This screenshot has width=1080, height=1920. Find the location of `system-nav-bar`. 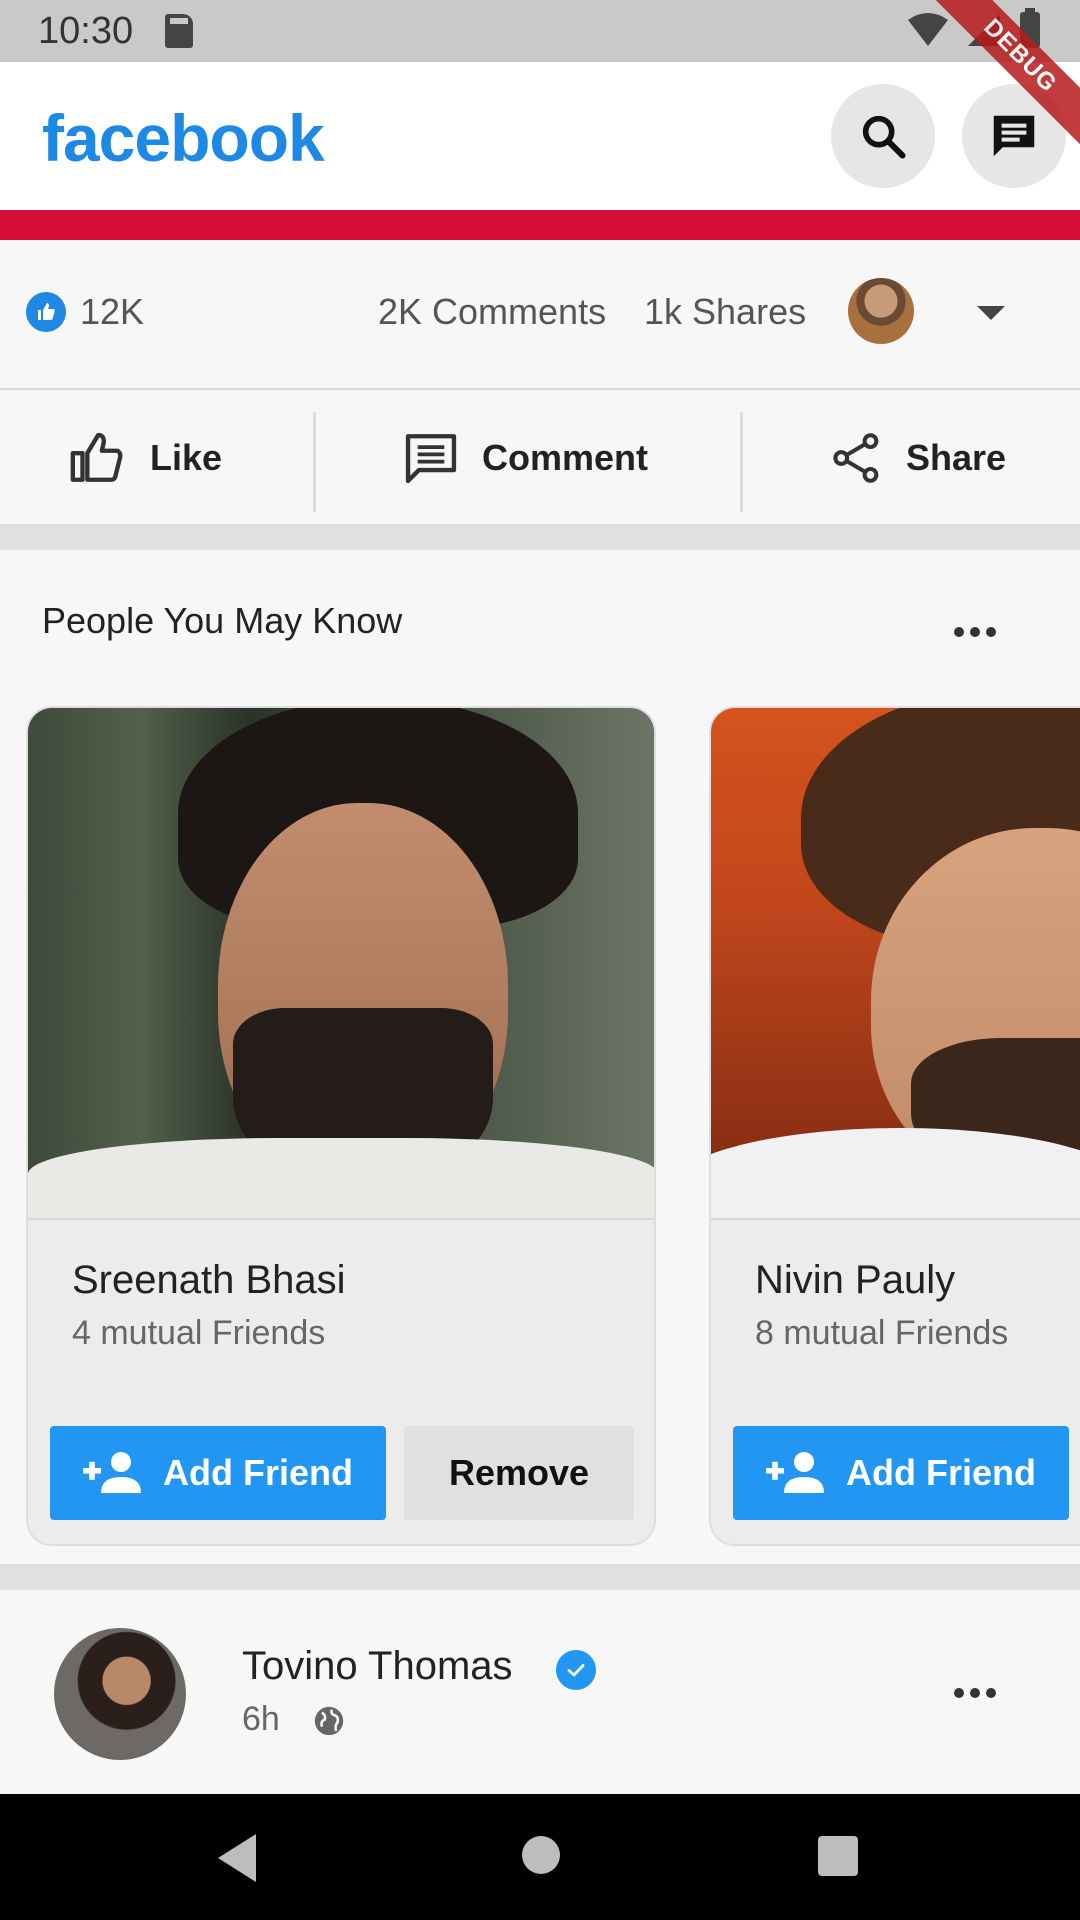

system-nav-bar is located at coordinates (540, 1857).